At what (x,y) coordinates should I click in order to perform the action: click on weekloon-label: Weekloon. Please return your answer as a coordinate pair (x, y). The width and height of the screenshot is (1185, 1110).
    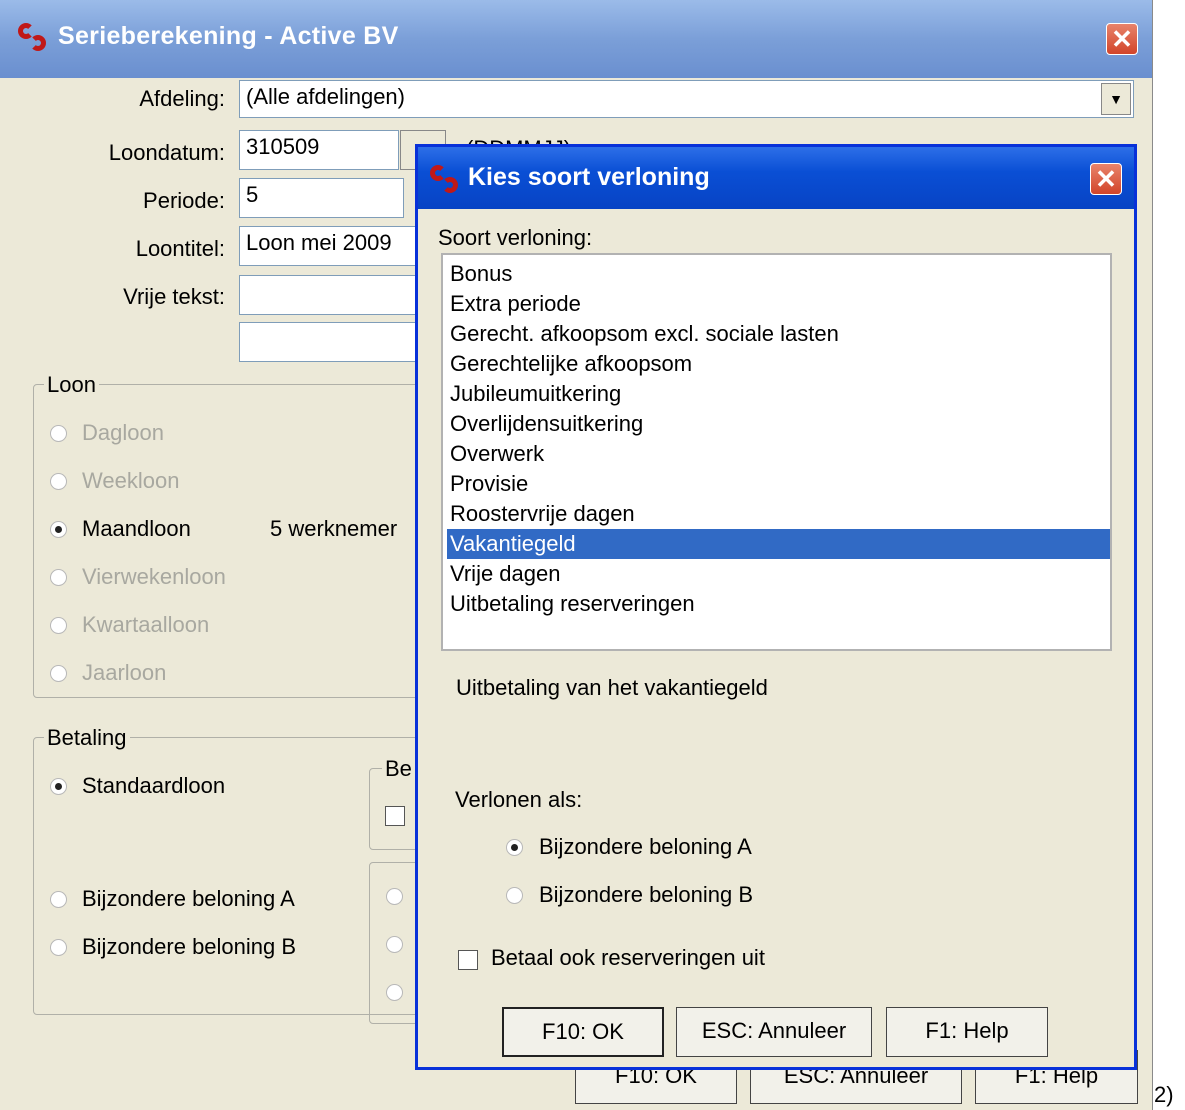
    Looking at the image, I should click on (131, 480).